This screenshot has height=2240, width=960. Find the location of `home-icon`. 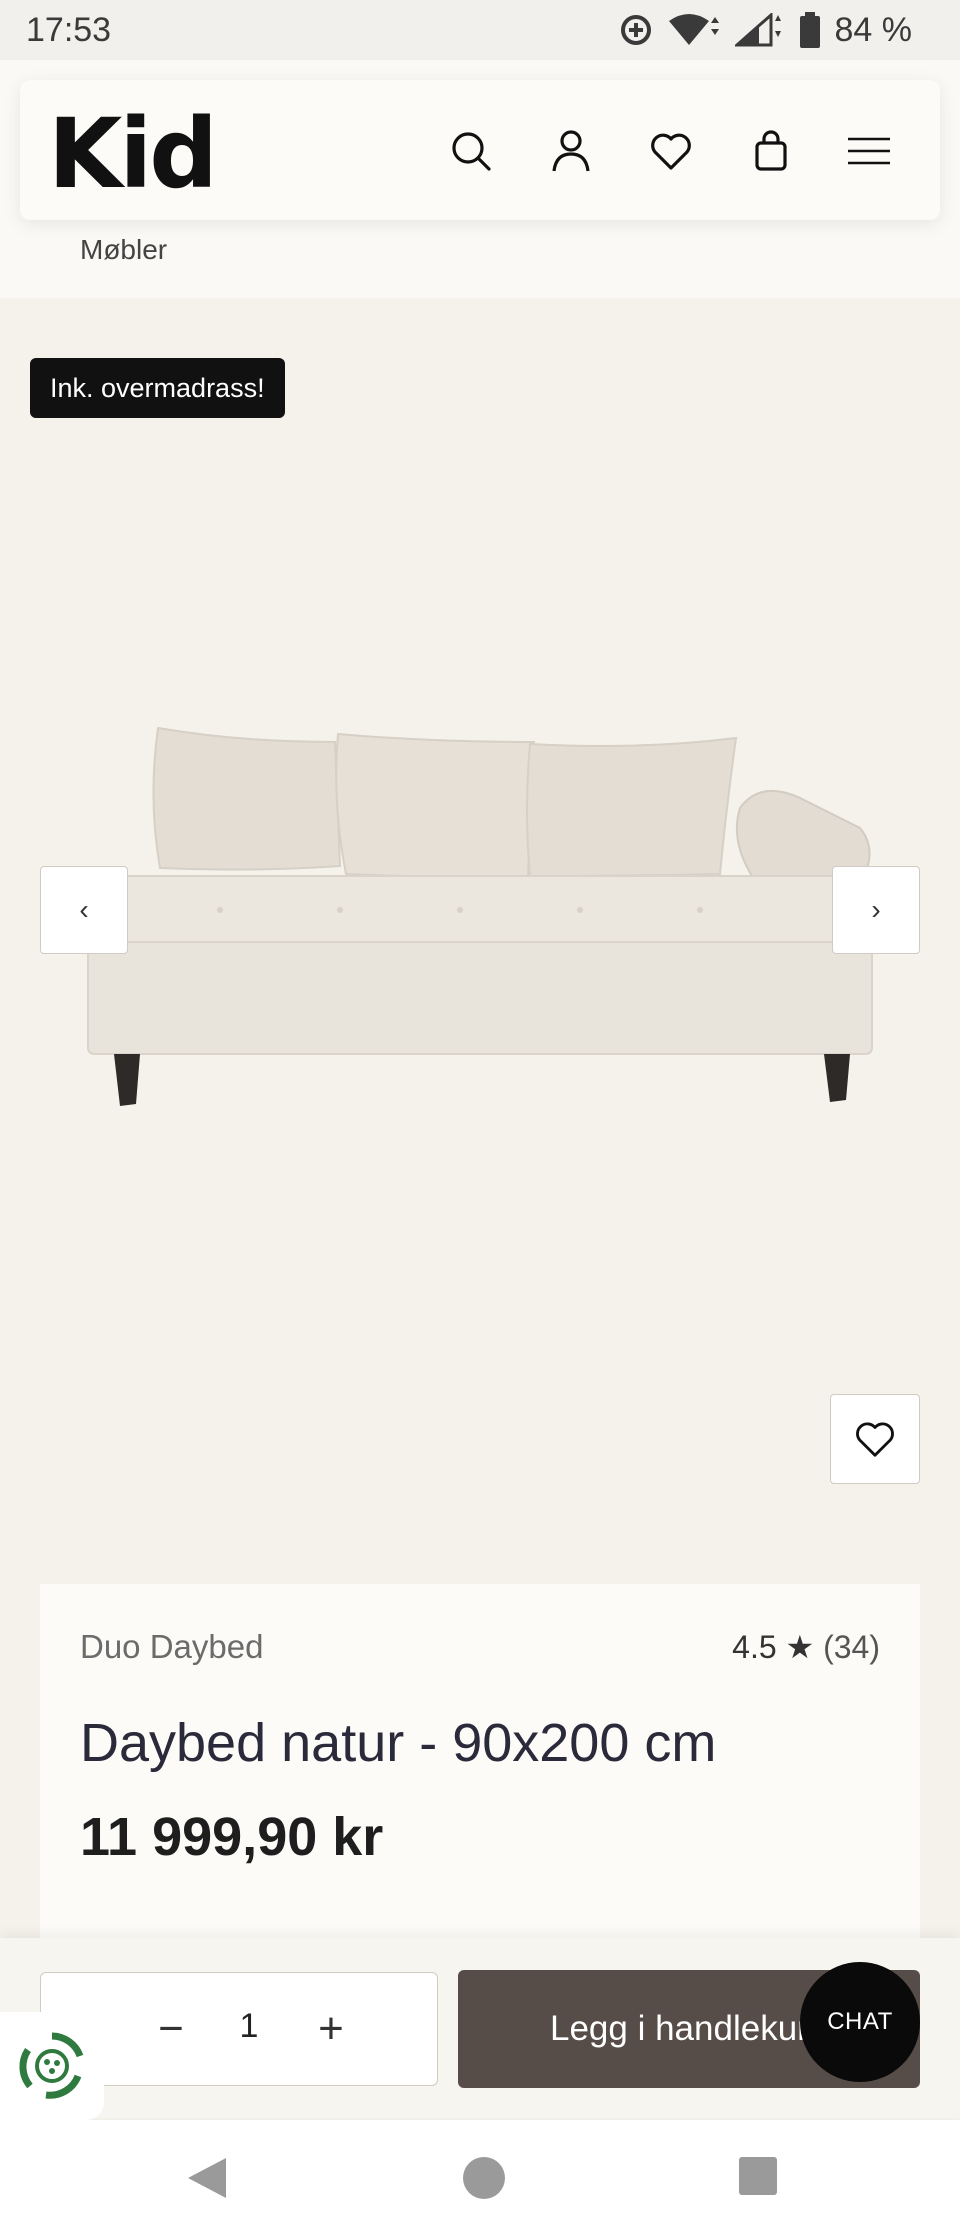

home-icon is located at coordinates (484, 2178).